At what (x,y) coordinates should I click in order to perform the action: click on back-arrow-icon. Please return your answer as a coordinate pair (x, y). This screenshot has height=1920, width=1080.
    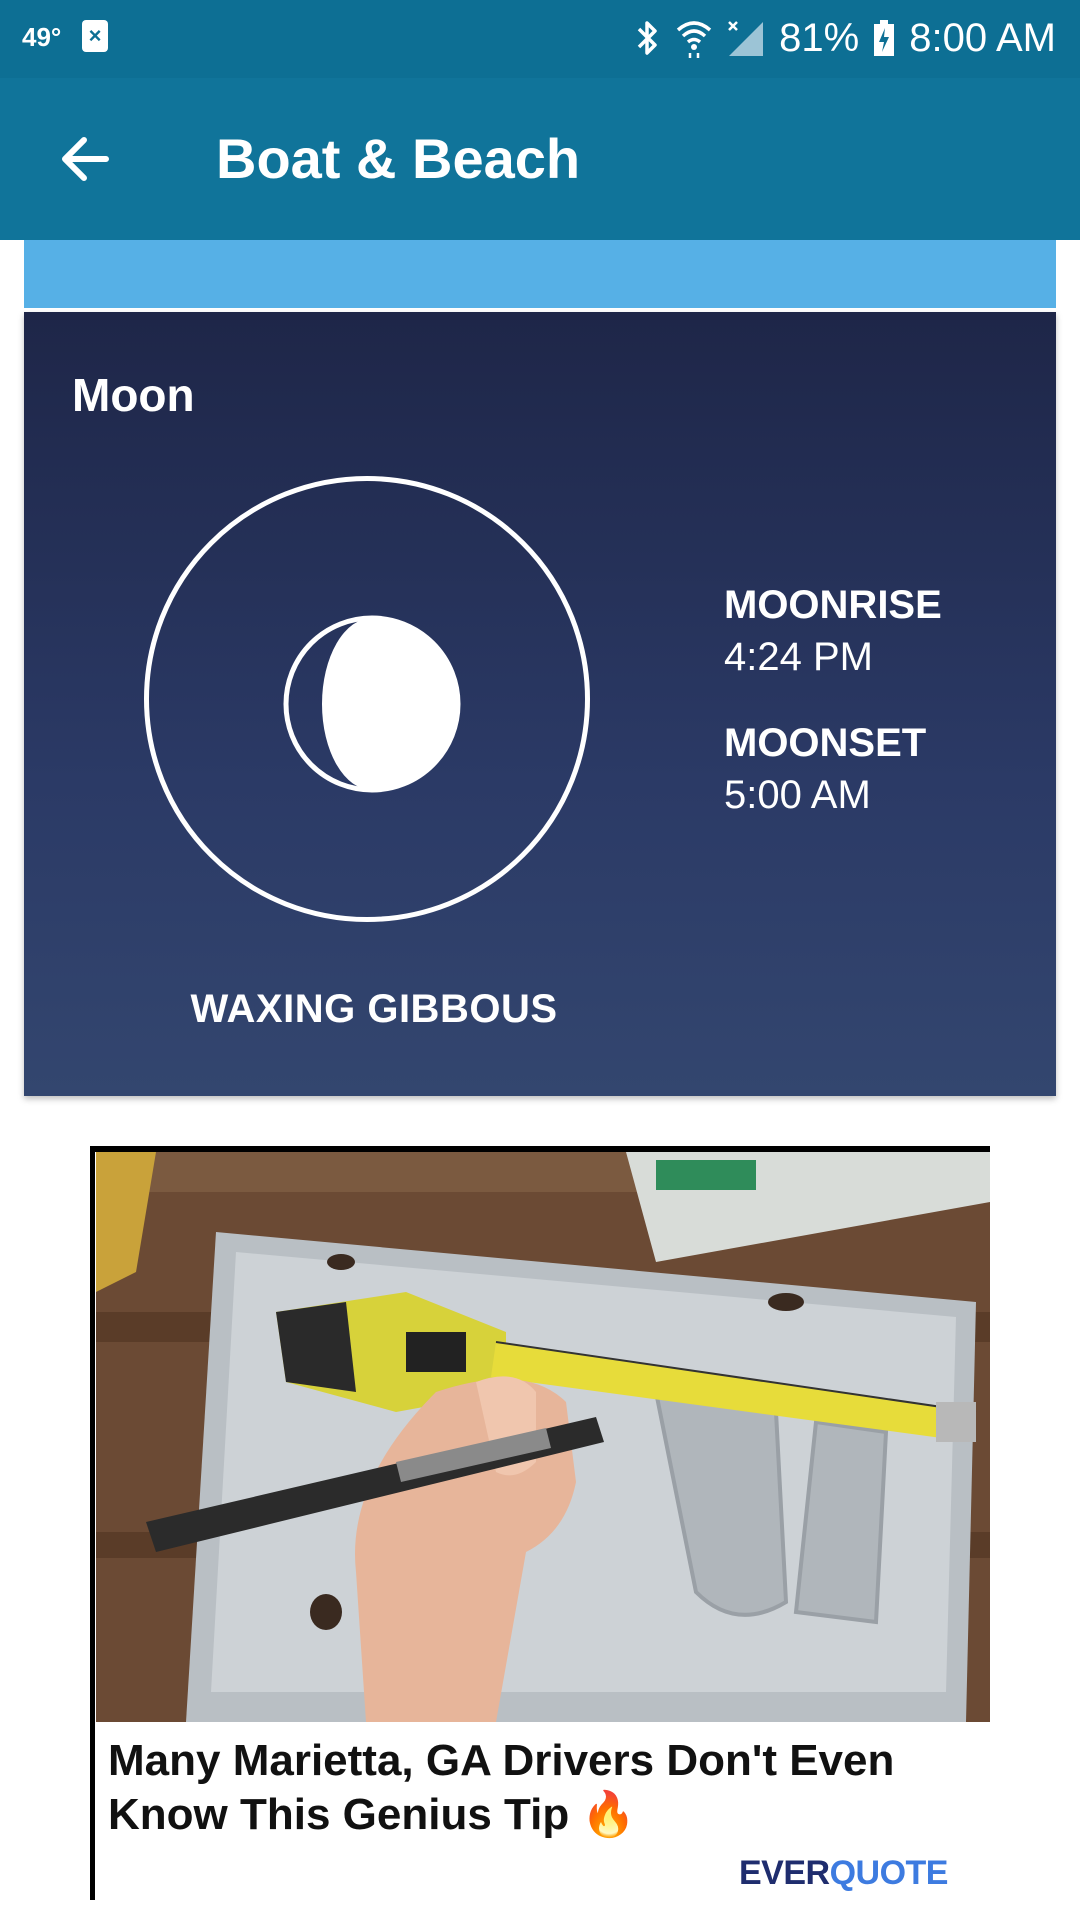
    Looking at the image, I should click on (85, 159).